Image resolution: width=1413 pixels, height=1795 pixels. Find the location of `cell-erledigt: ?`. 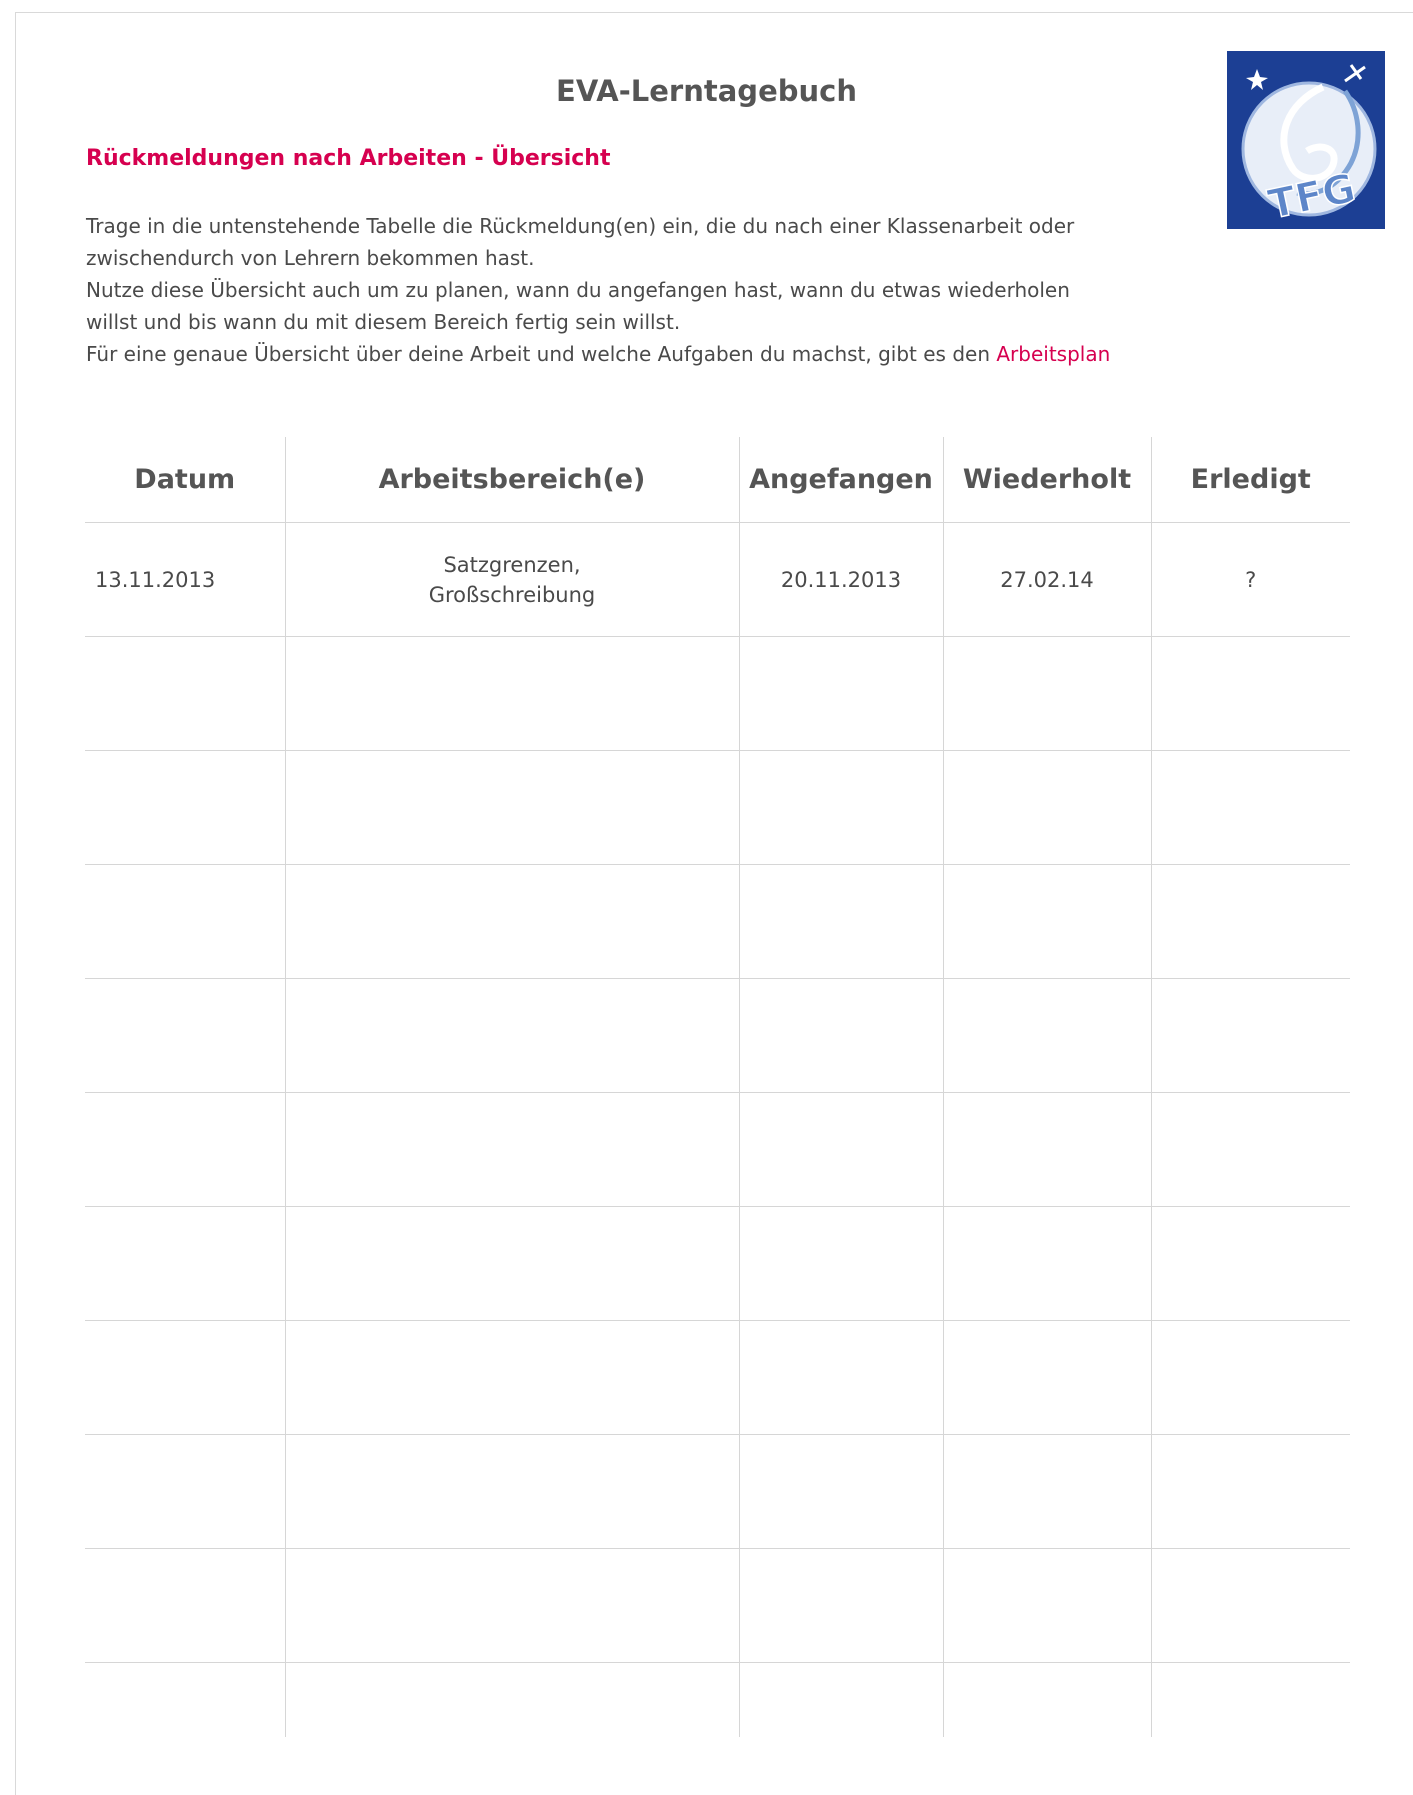

cell-erledigt: ? is located at coordinates (1250, 579).